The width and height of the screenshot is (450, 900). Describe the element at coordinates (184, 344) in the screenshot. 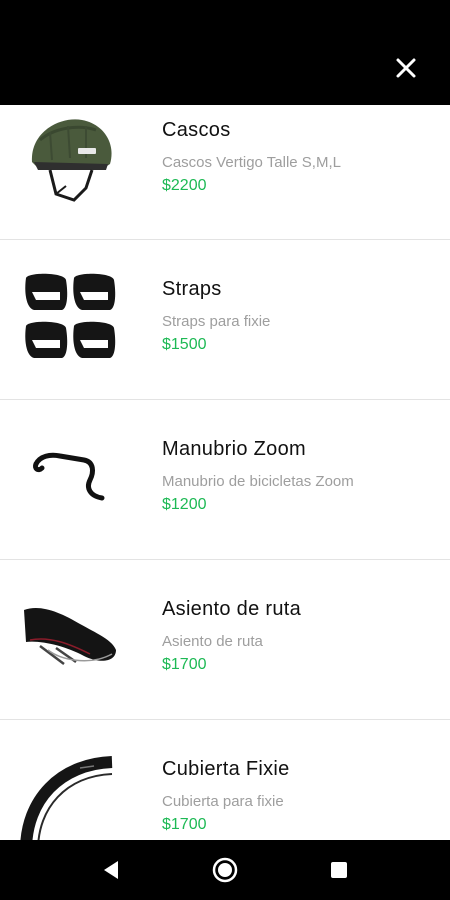

I see `product-price: $1500` at that location.